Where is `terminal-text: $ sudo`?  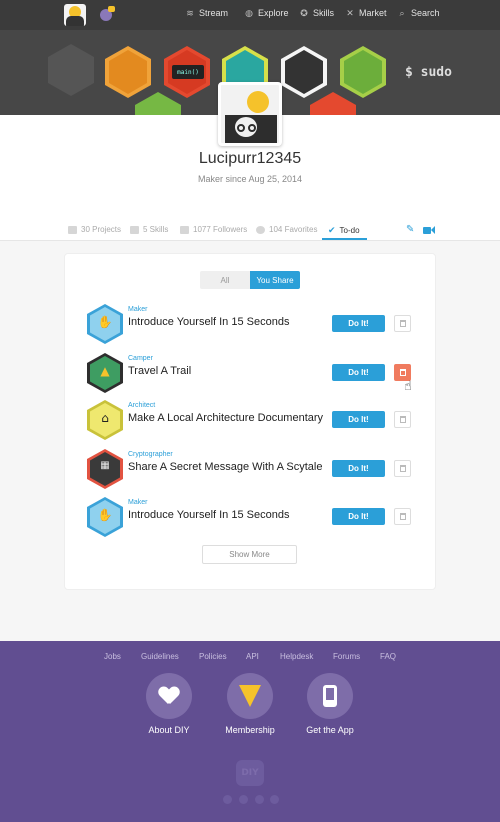
terminal-text: $ sudo is located at coordinates (428, 72).